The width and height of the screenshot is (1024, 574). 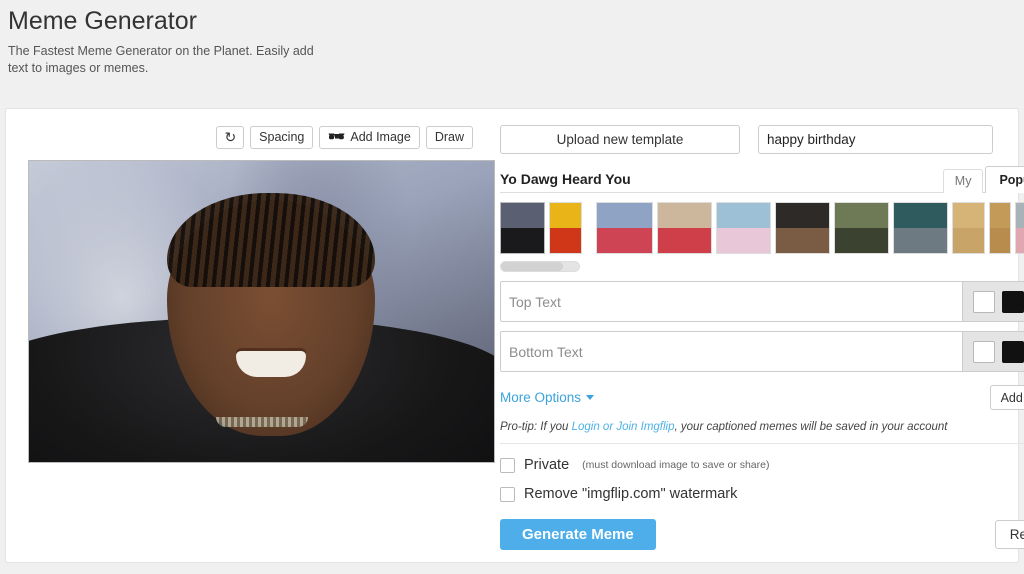 I want to click on pro-tip-prefix: Pro-tip: If you, so click(x=536, y=427).